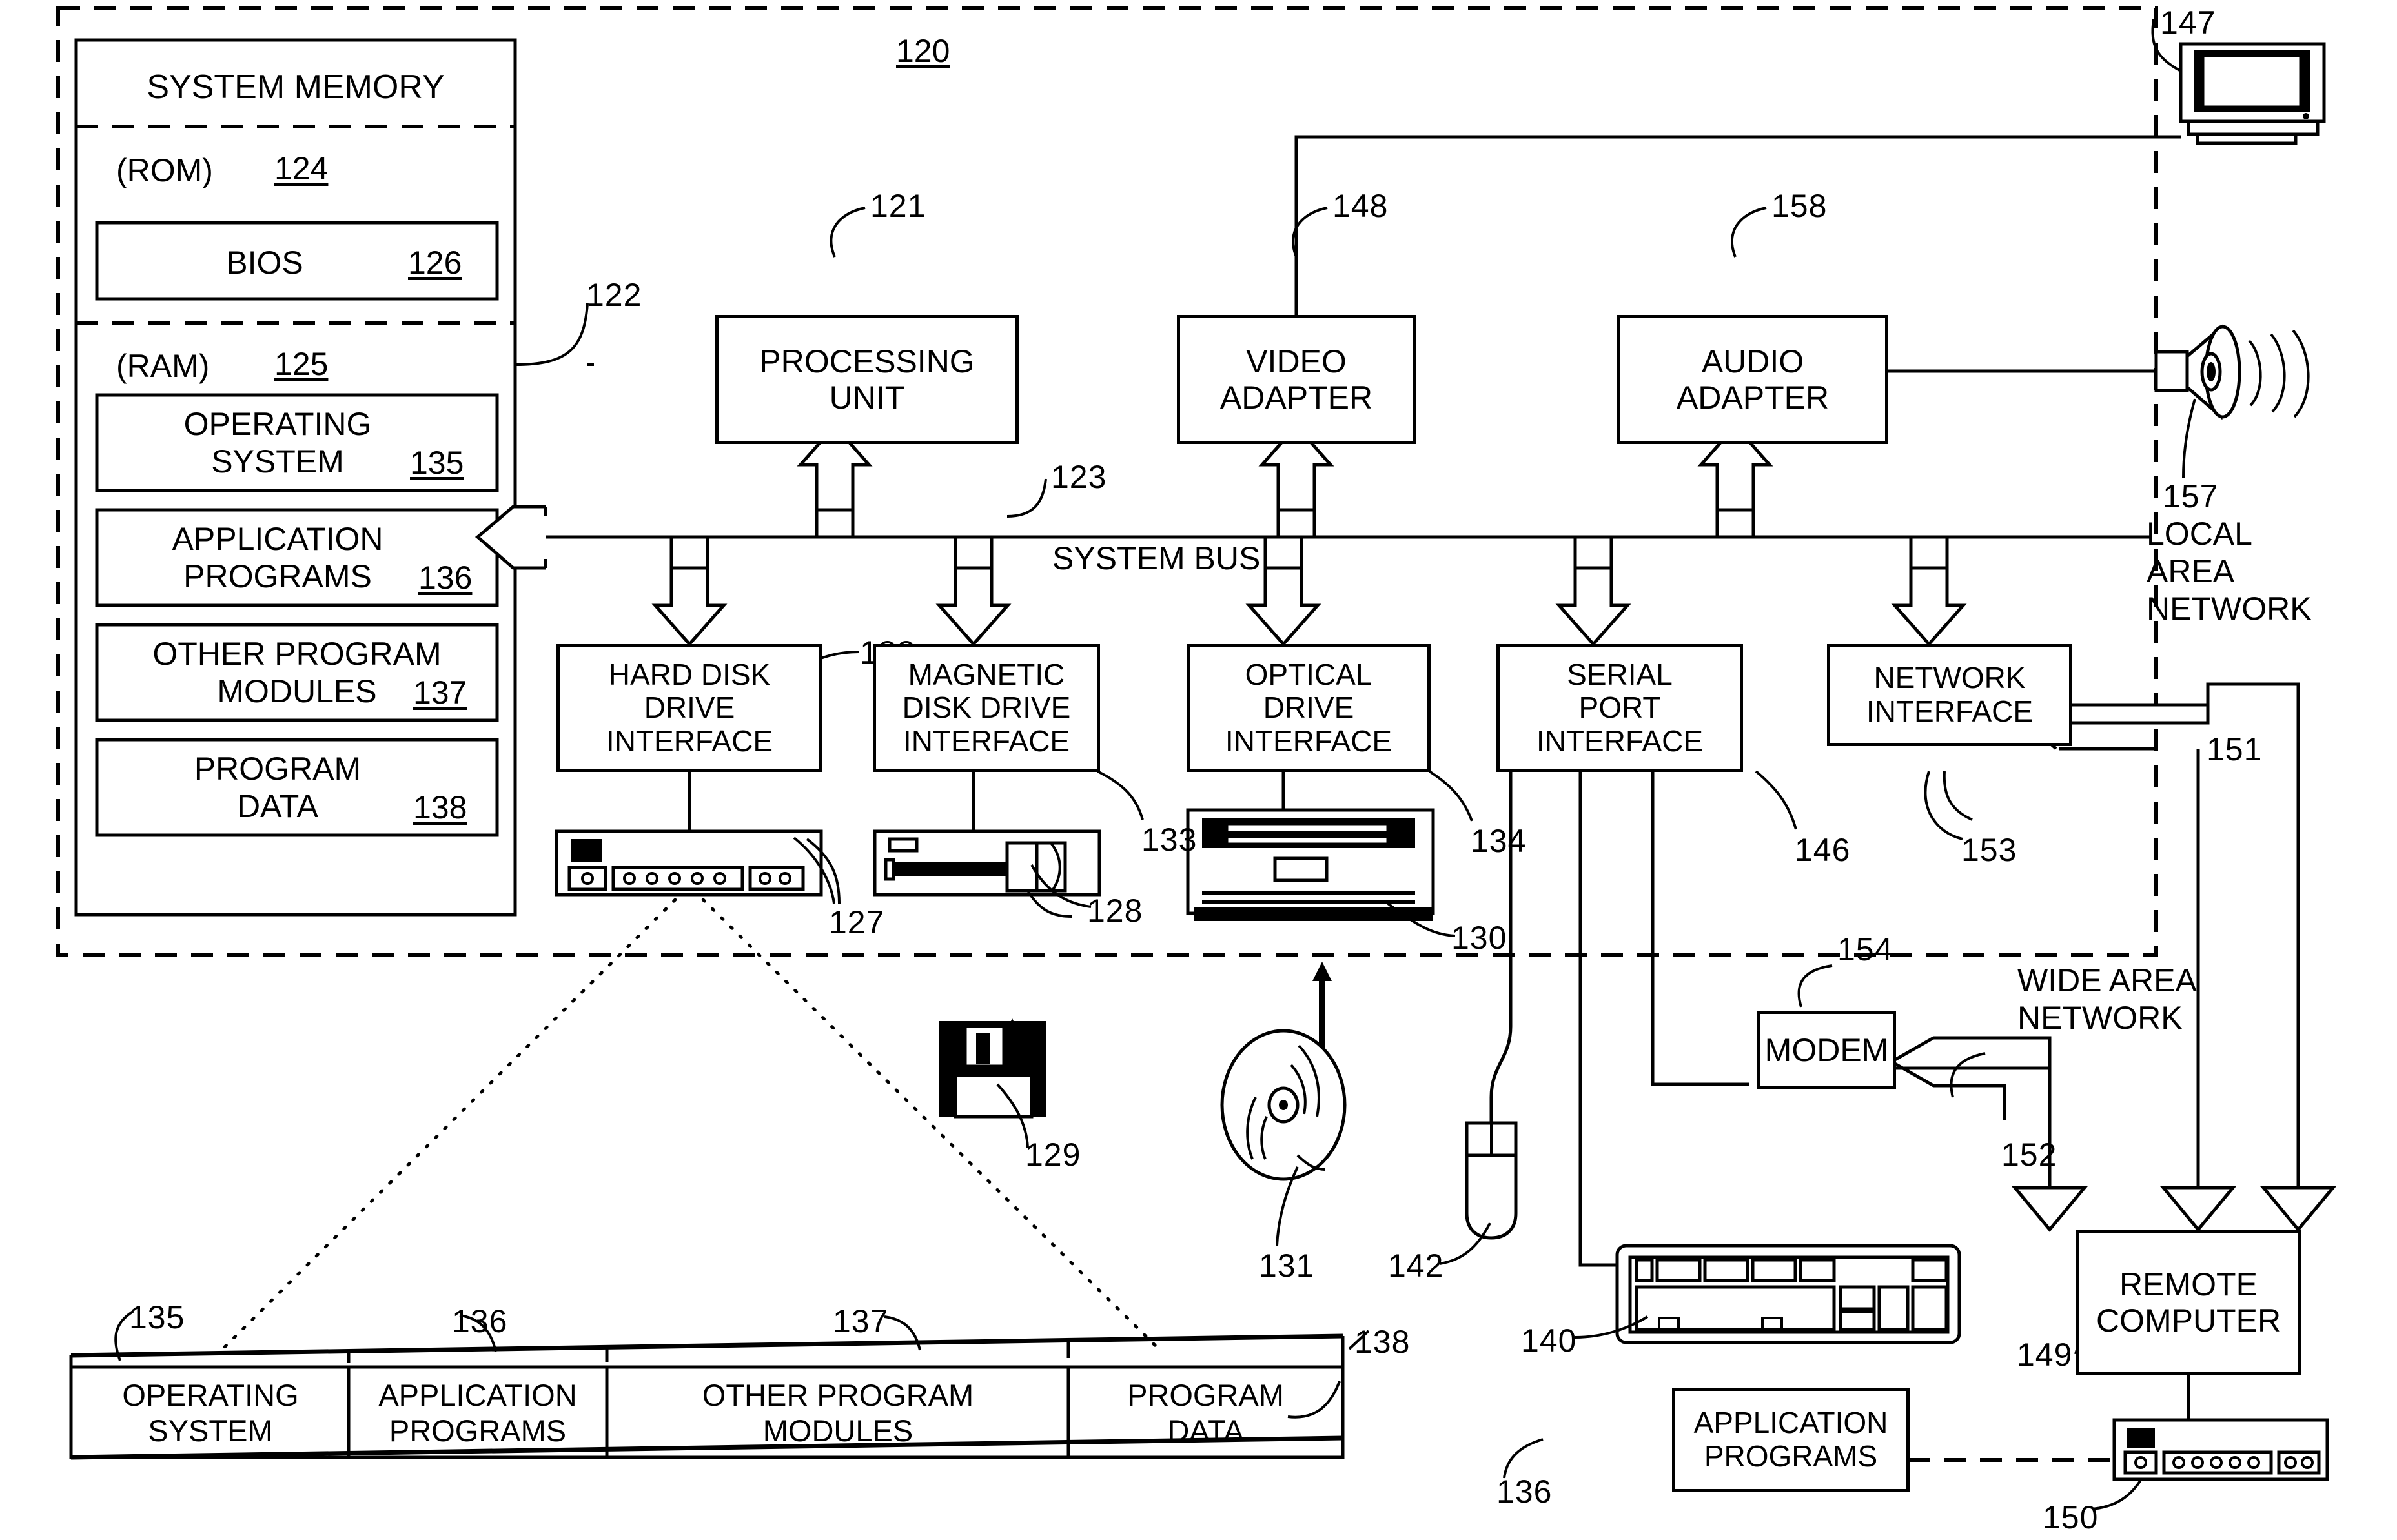  I want to click on remote-application-programs-box: APPLICATION PROGRAMS, so click(1791, 1440).